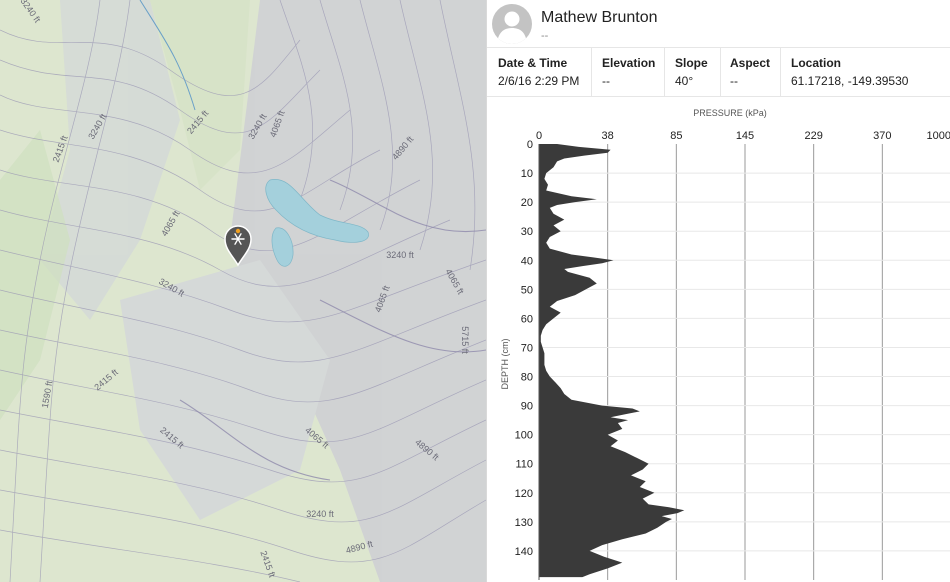 The height and width of the screenshot is (582, 950). I want to click on observer-subtitle: --, so click(545, 36).